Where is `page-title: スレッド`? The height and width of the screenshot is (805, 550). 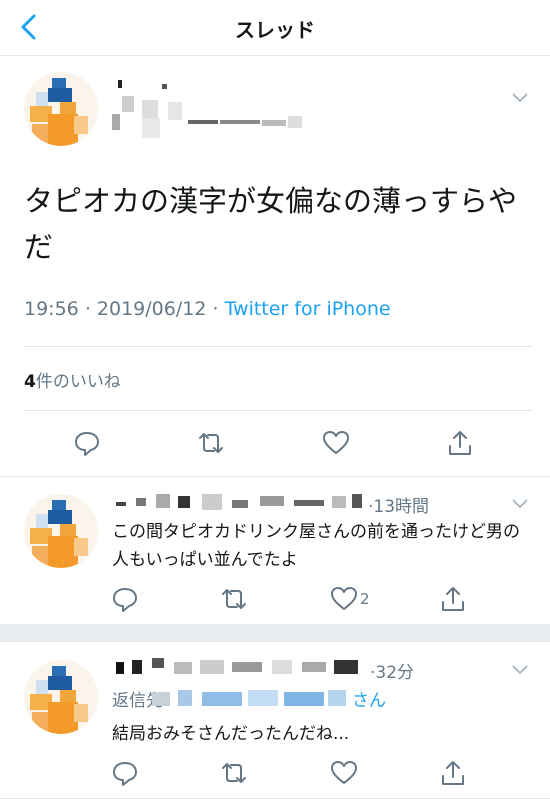 page-title: スレッド is located at coordinates (275, 30).